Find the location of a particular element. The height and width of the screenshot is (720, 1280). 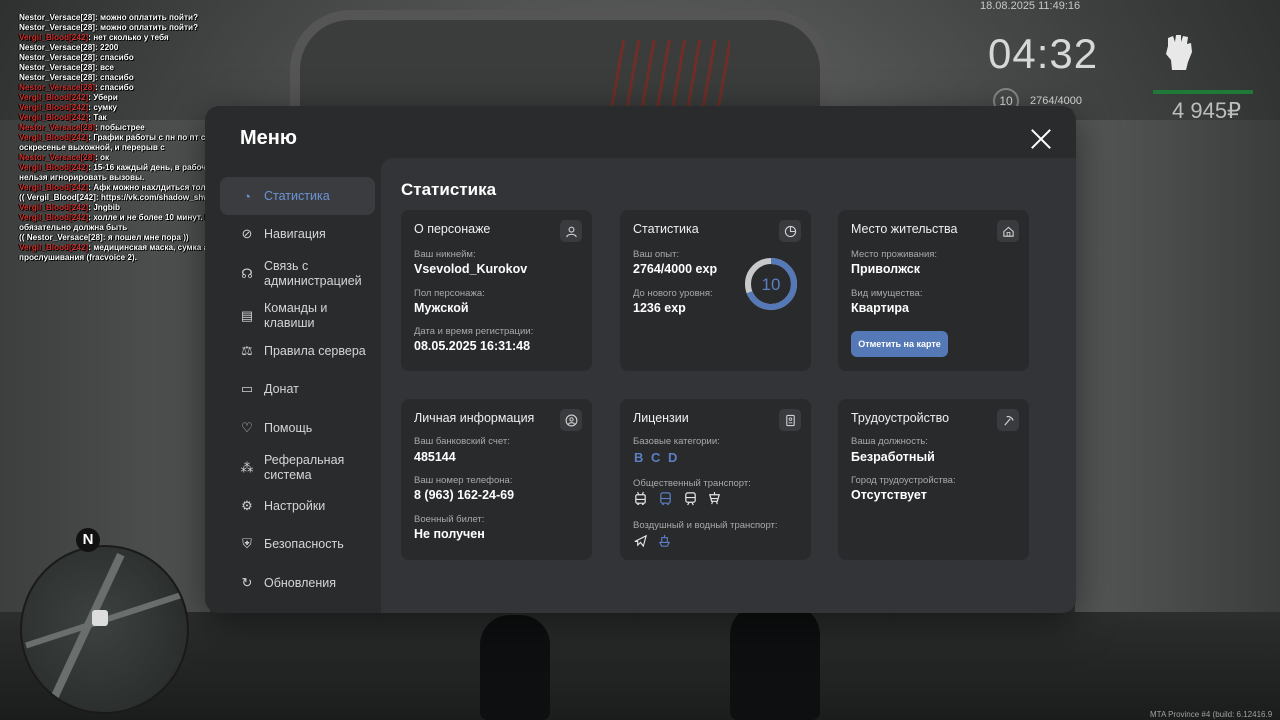

military-label: Военный билет: is located at coordinates (449, 519).